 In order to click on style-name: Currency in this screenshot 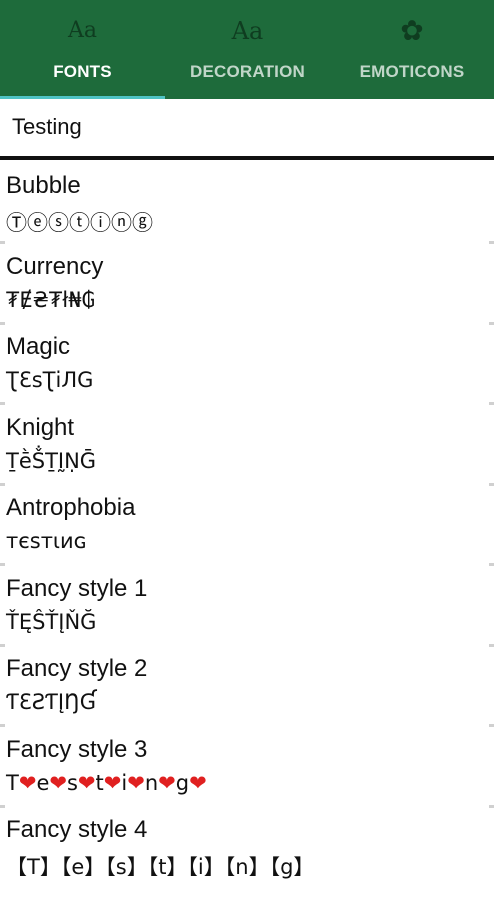, I will do `click(55, 266)`.